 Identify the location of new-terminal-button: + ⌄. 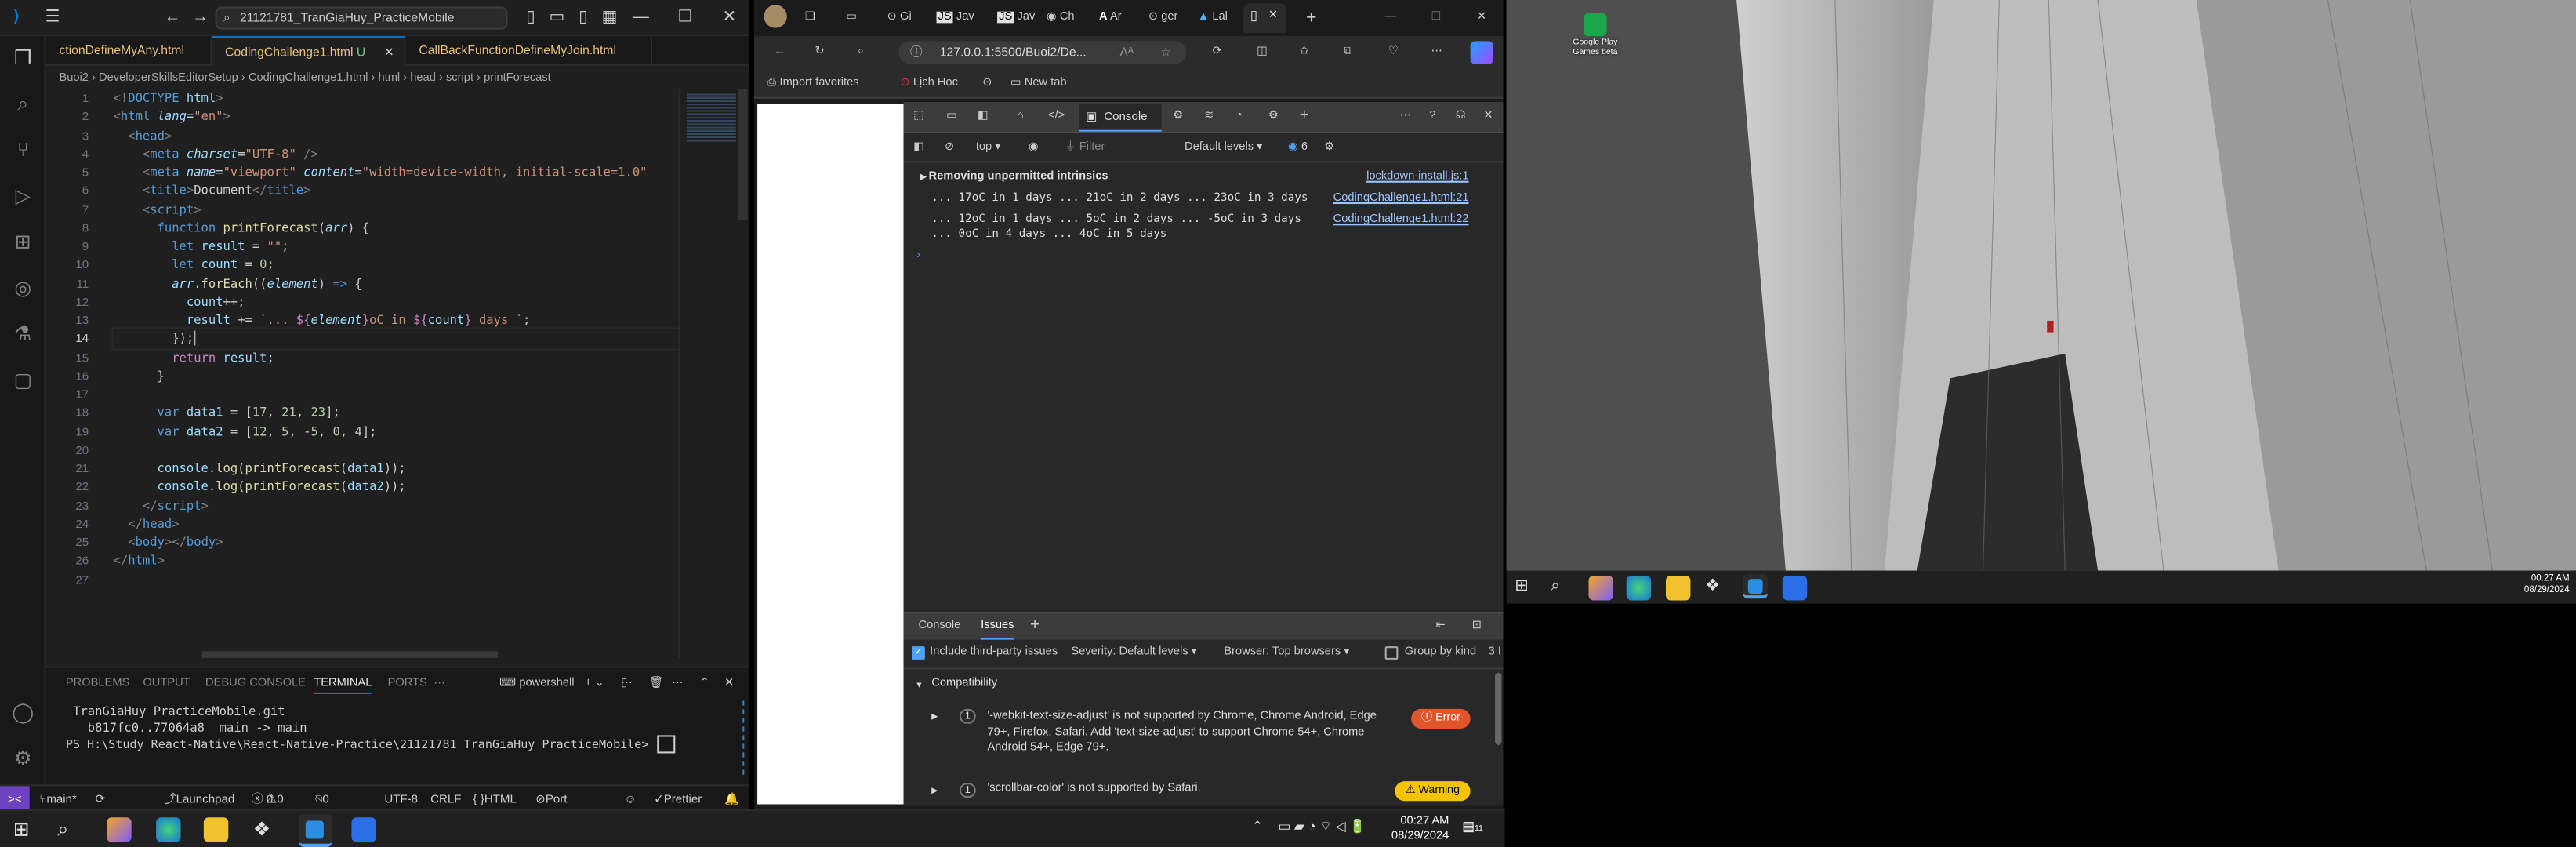
(594, 684).